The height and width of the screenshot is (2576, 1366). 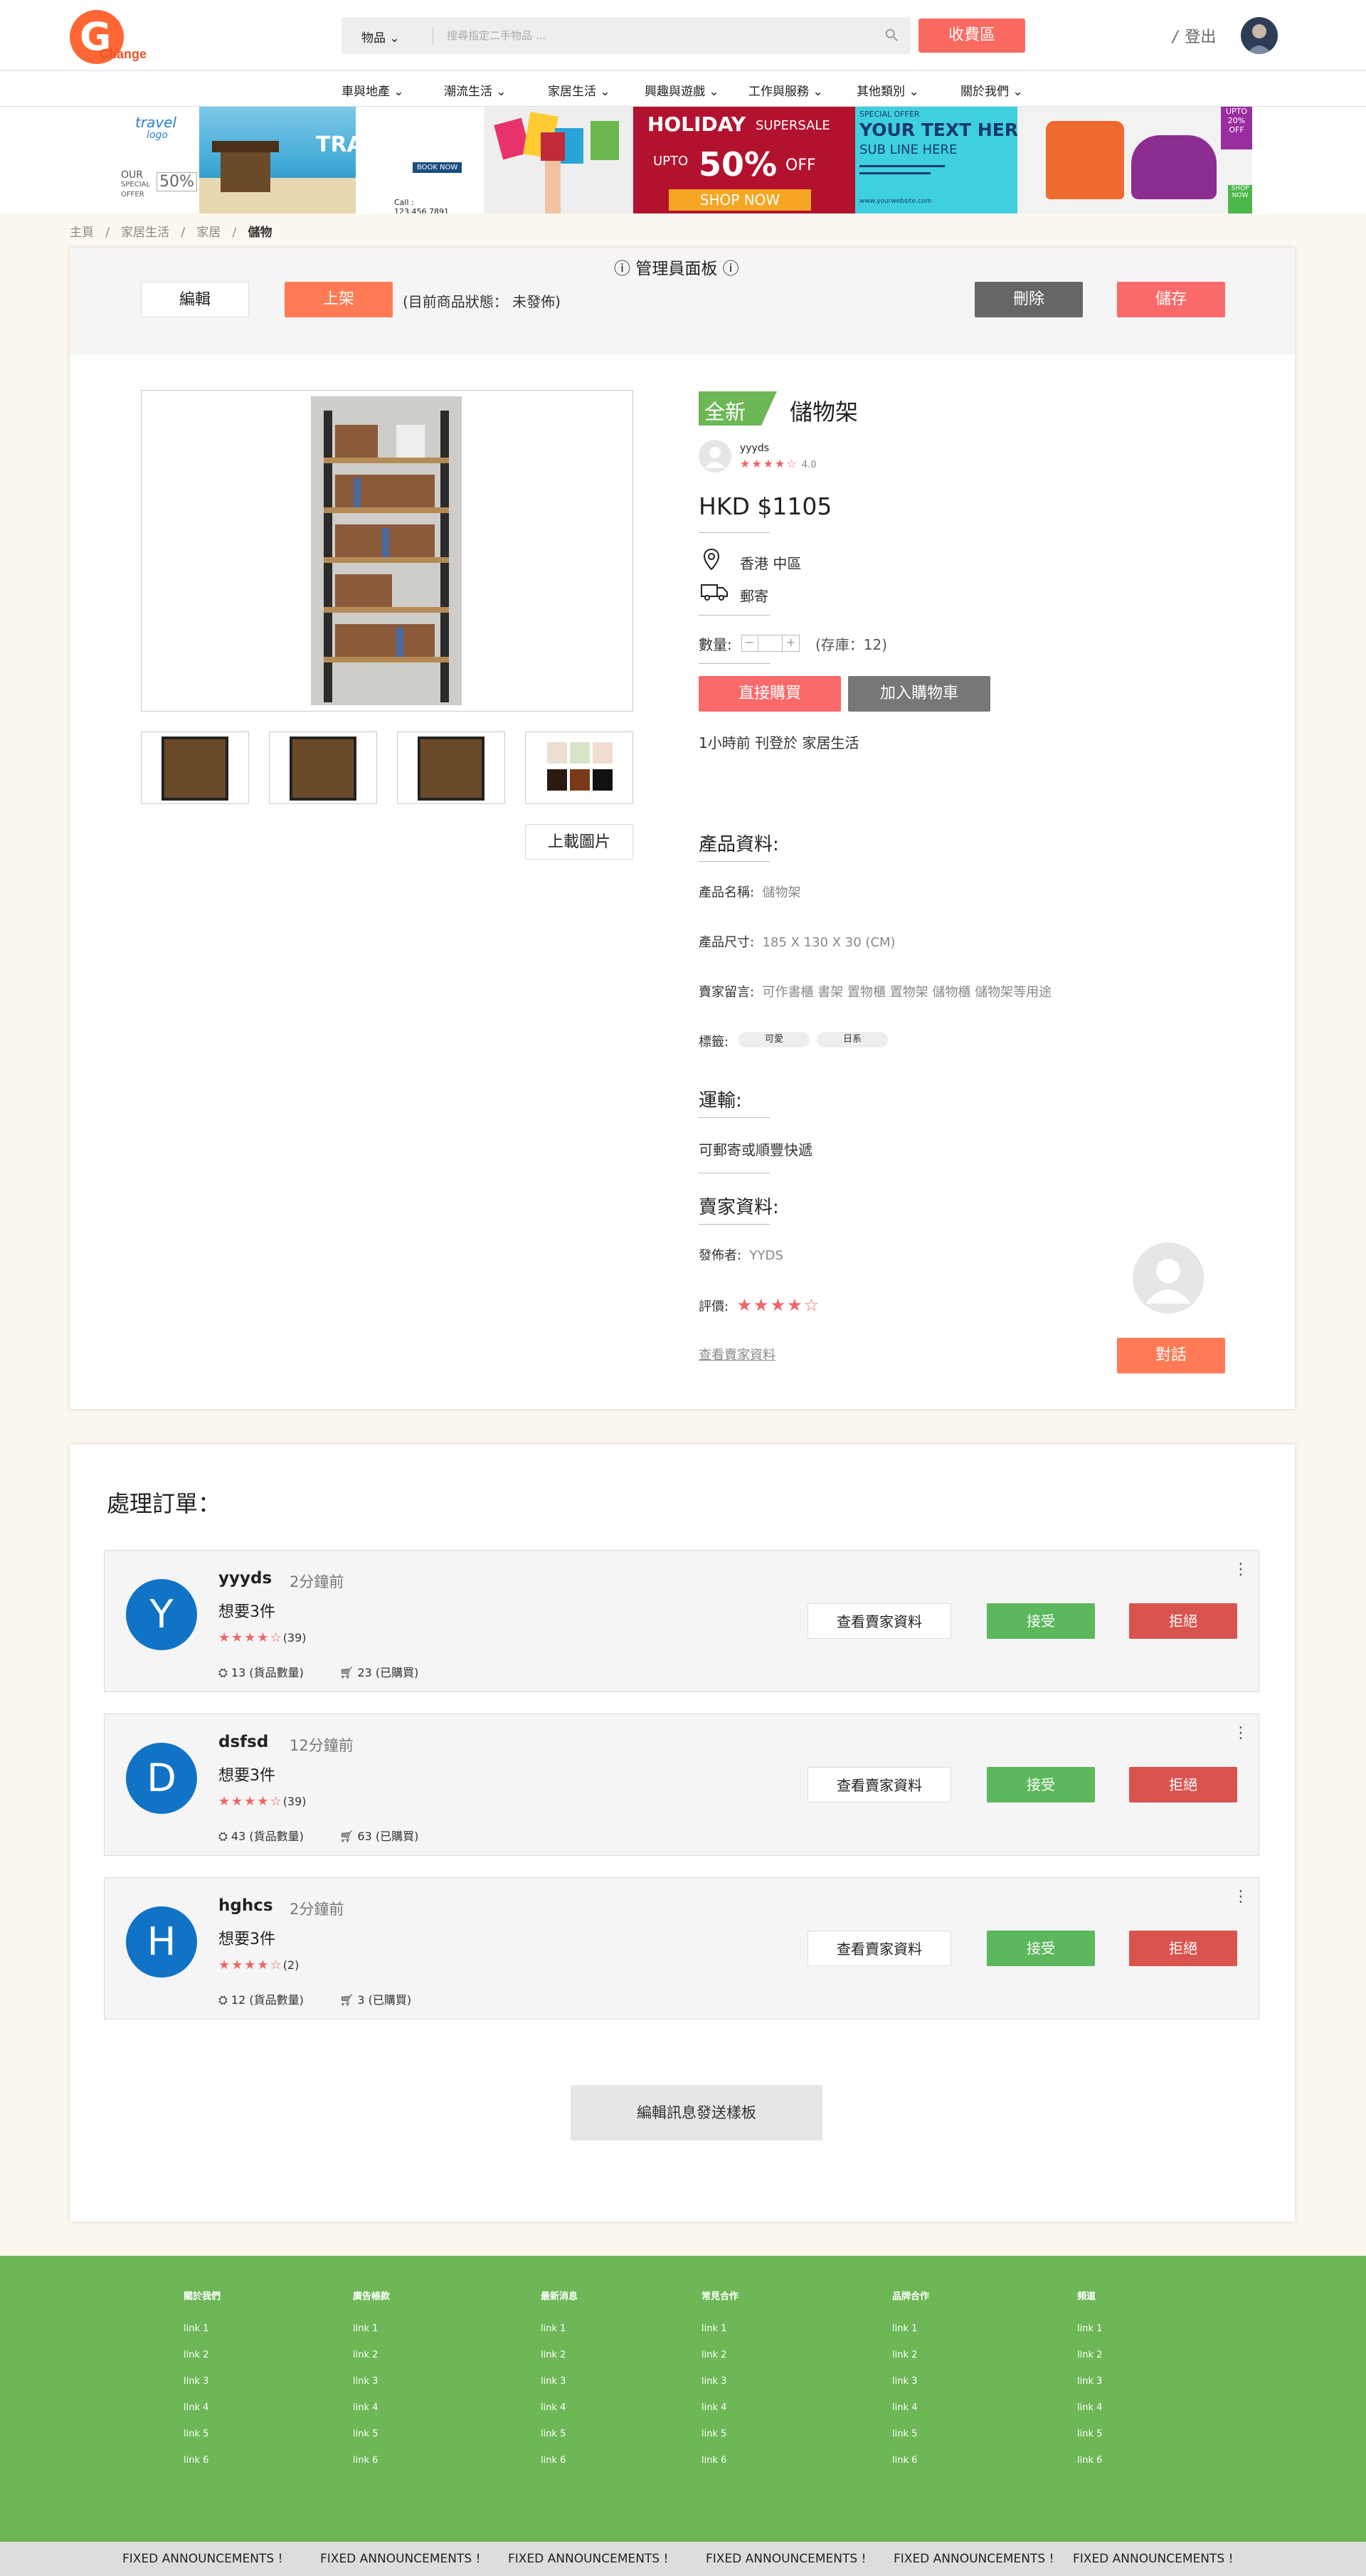 I want to click on nav-item-cars: 車與地產 ⌄, so click(x=373, y=90).